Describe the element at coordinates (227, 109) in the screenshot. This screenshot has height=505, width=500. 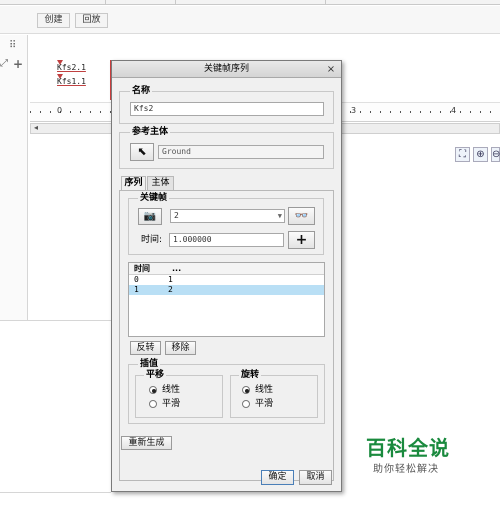
I see `name-field: Kfs2` at that location.